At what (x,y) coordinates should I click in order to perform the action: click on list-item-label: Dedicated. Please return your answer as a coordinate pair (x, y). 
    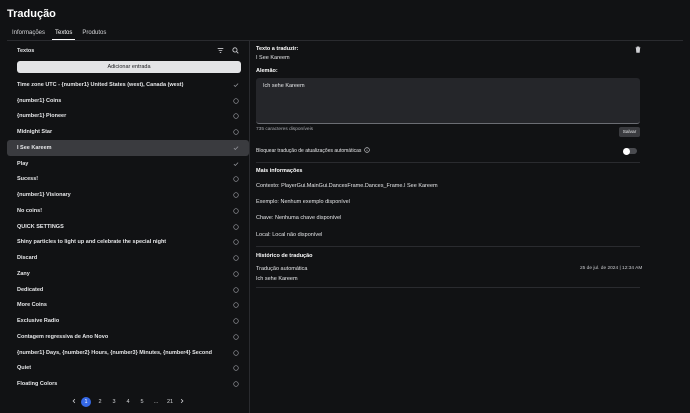
    Looking at the image, I should click on (30, 289).